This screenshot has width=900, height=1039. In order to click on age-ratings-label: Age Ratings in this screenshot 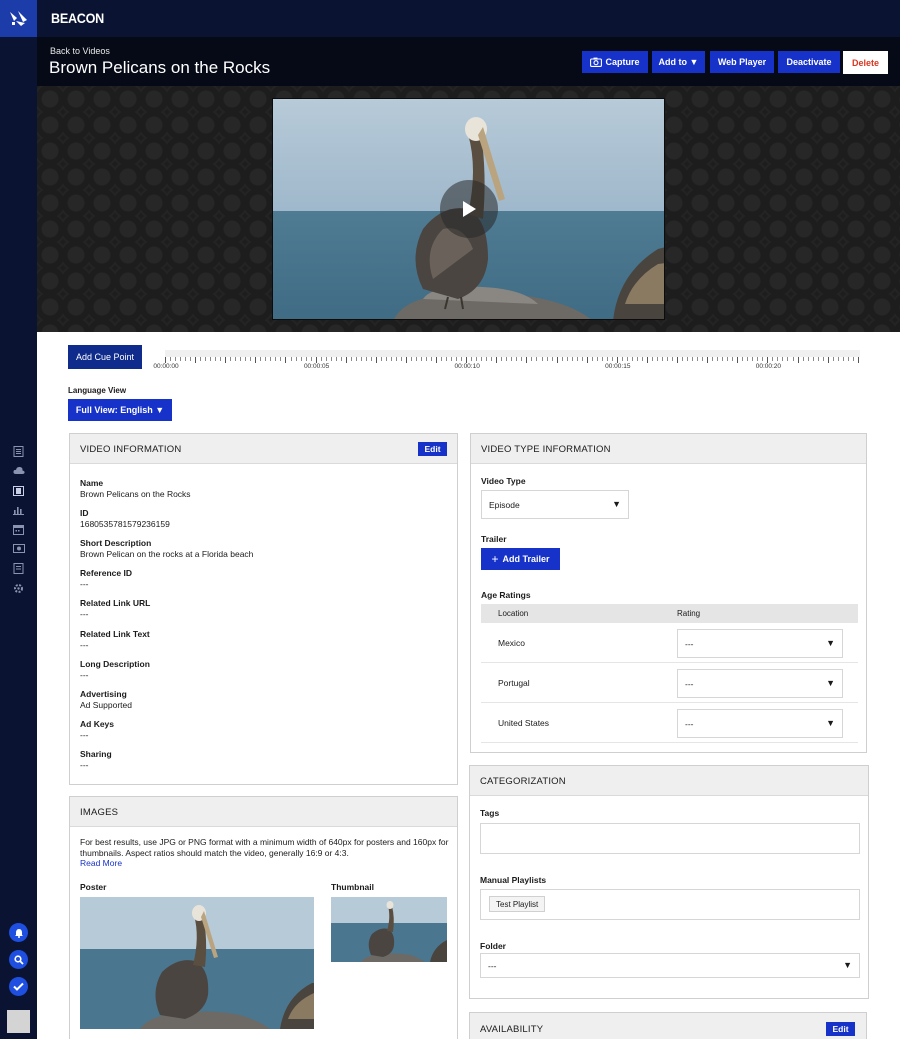, I will do `click(506, 595)`.